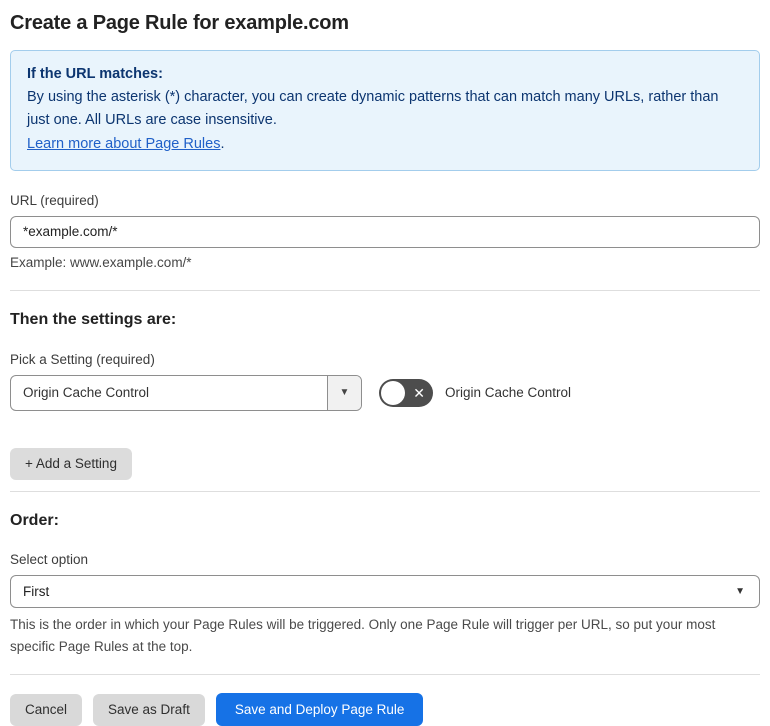 The height and width of the screenshot is (726, 770). Describe the element at coordinates (95, 74) in the screenshot. I see `info-box-heading: If the URL matches:` at that location.